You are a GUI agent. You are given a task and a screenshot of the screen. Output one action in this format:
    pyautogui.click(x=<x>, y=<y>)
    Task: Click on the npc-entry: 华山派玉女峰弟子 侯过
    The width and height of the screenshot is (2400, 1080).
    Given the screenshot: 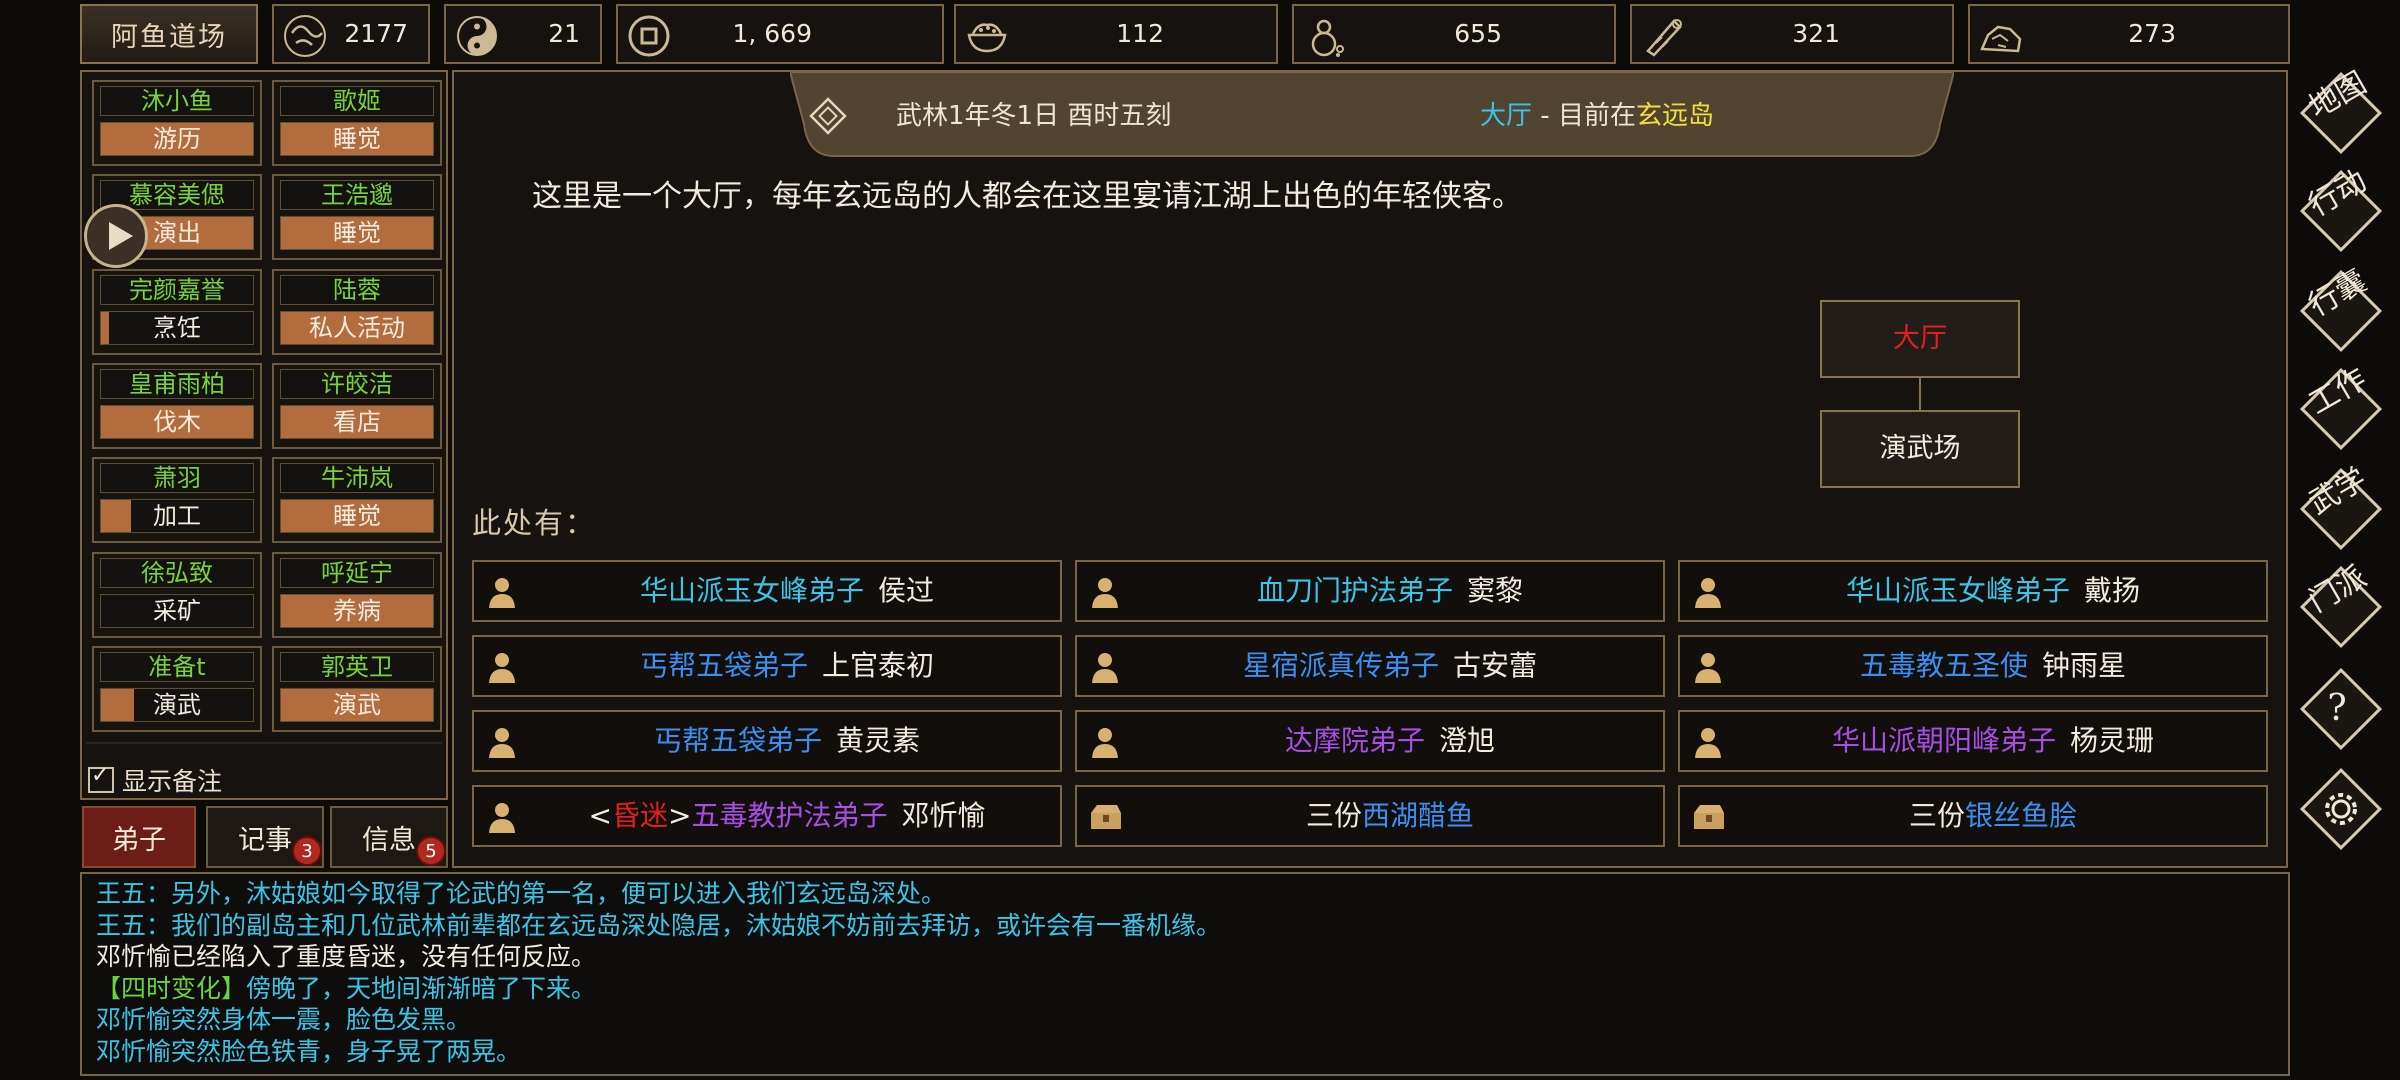 What is the action you would take?
    pyautogui.click(x=767, y=591)
    